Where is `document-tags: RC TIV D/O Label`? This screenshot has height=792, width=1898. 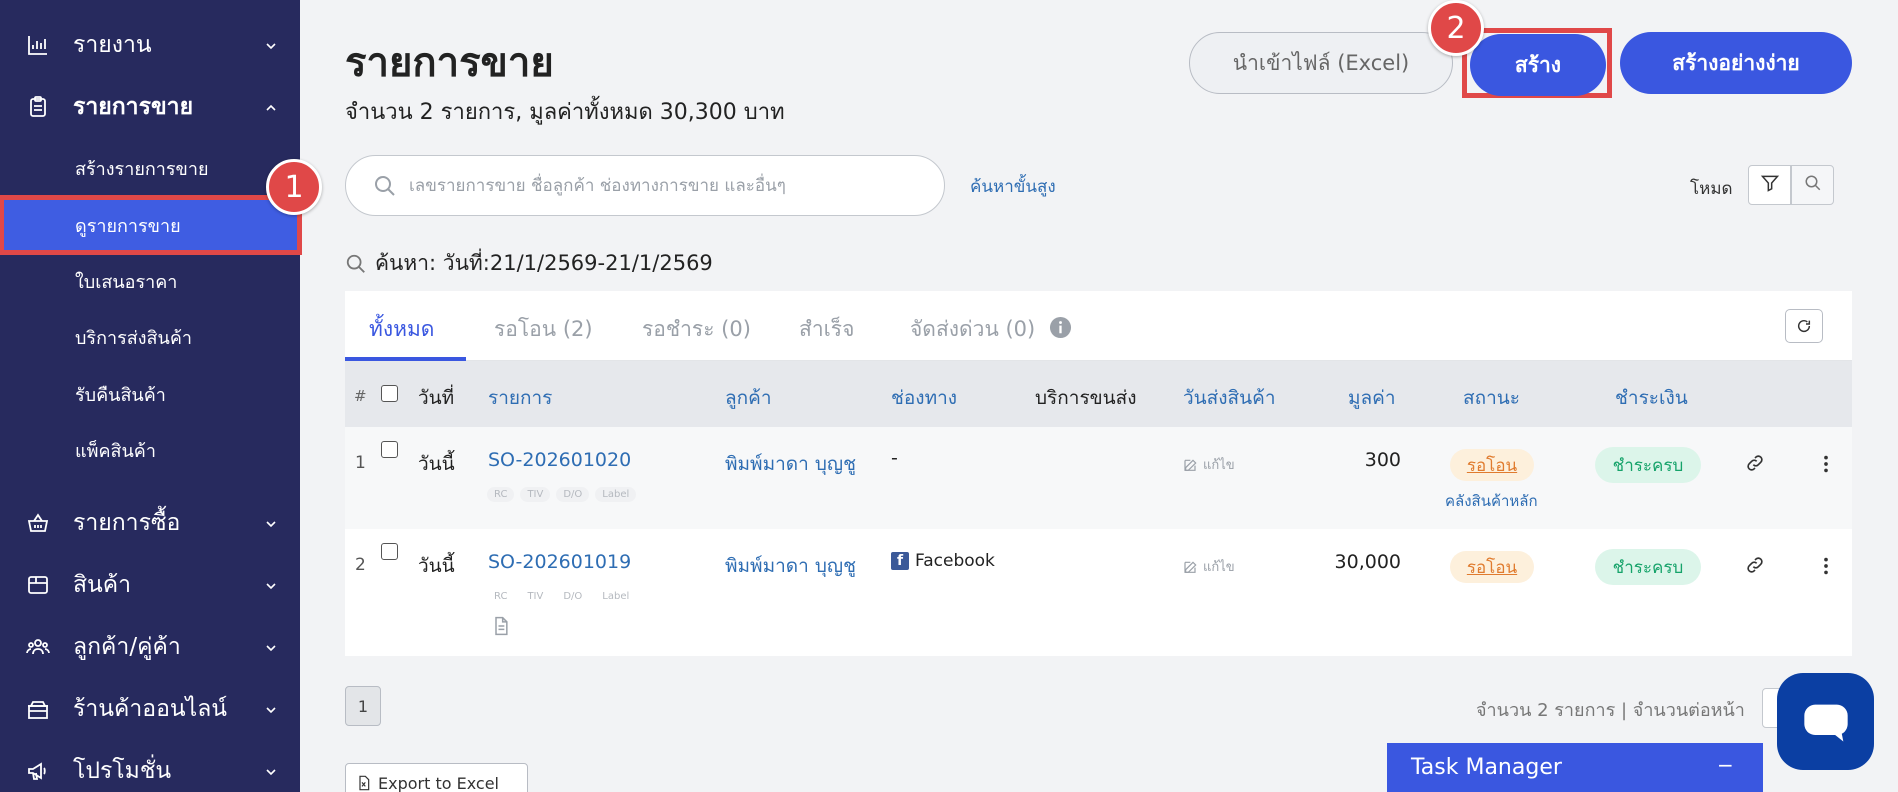 document-tags: RC TIV D/O Label is located at coordinates (561, 596).